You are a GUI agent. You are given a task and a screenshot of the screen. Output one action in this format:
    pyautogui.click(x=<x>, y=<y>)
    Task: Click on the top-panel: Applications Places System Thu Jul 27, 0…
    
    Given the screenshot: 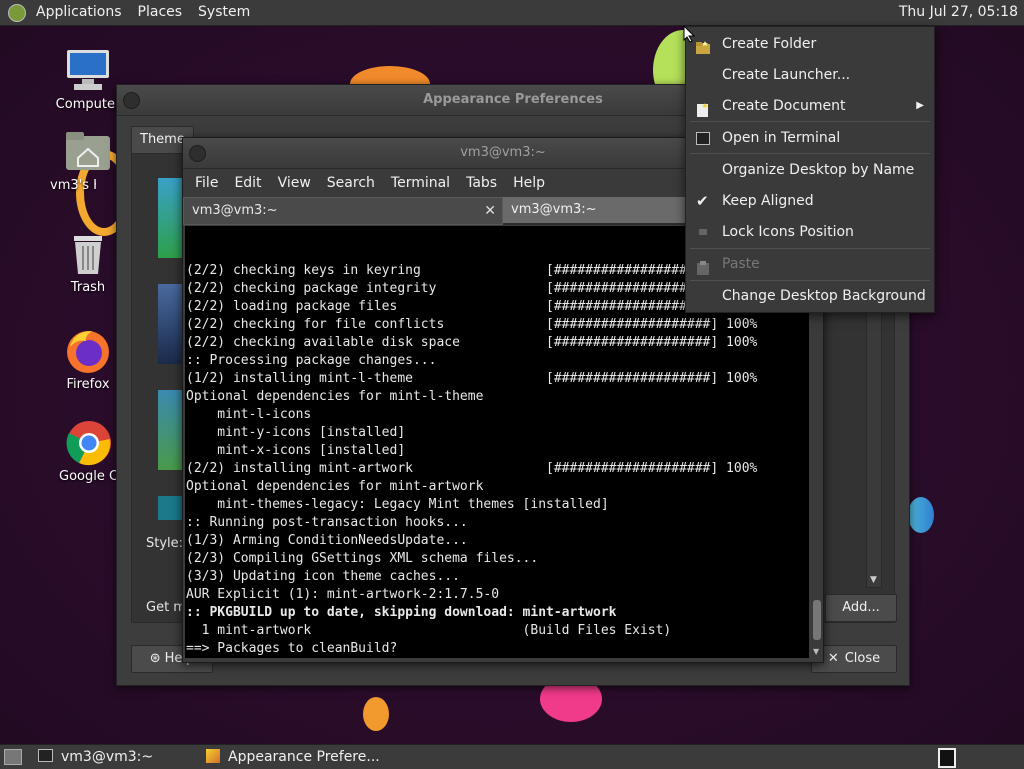 What is the action you would take?
    pyautogui.click(x=512, y=13)
    